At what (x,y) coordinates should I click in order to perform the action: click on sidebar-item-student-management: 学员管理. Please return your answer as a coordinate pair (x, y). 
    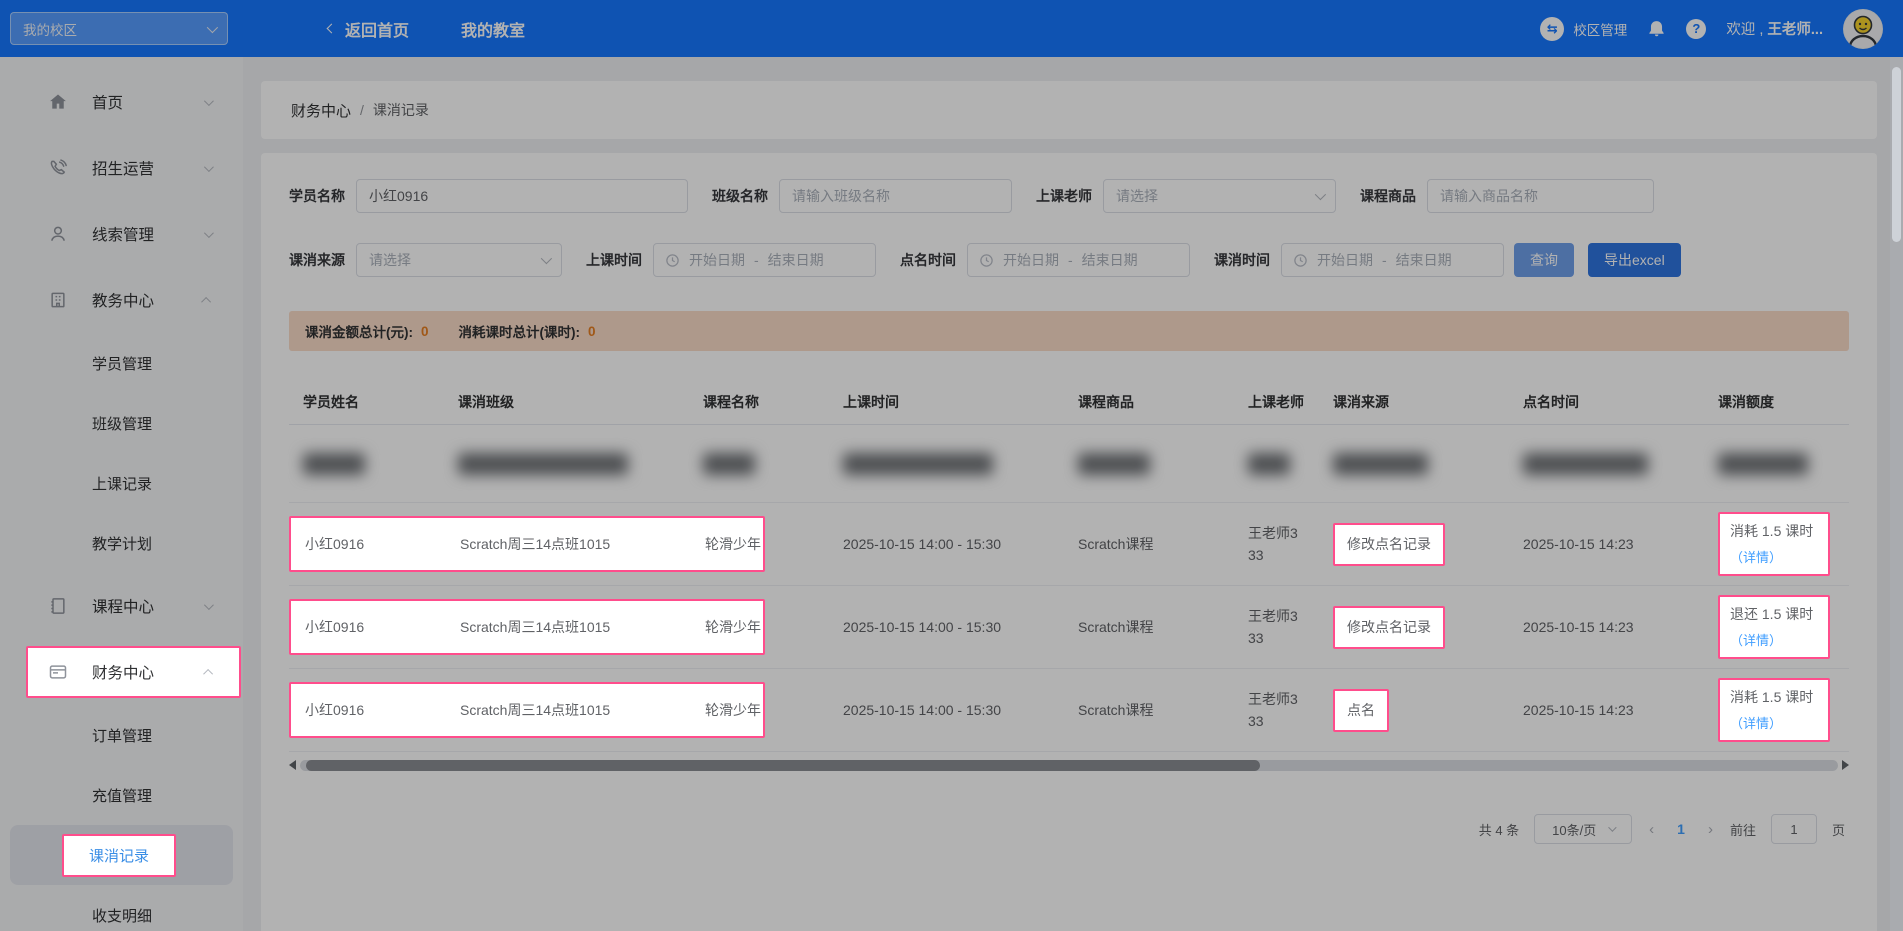
    Looking at the image, I should click on (121, 363).